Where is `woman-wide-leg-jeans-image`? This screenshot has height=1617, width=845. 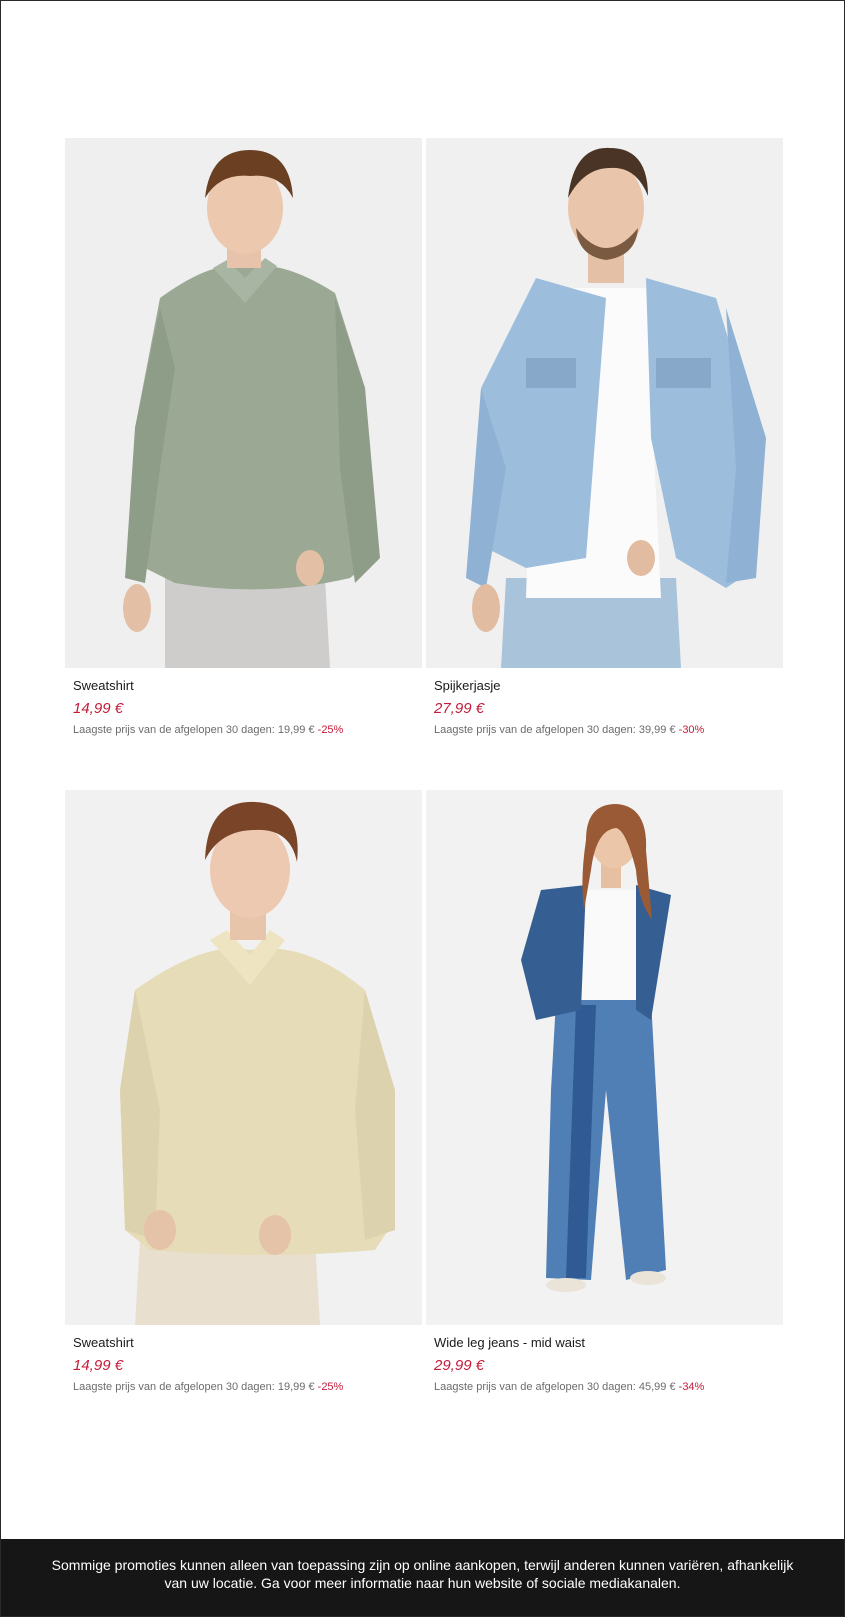
woman-wide-leg-jeans-image is located at coordinates (604, 1057).